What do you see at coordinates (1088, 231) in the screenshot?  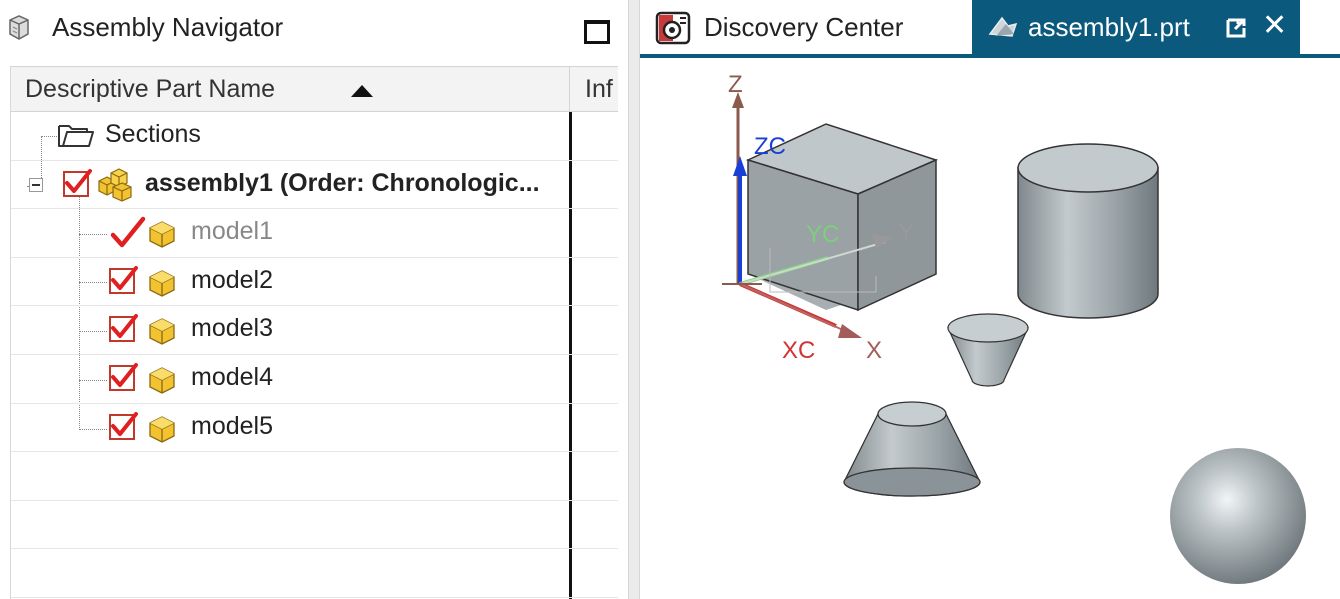 I see `cylinder-shape` at bounding box center [1088, 231].